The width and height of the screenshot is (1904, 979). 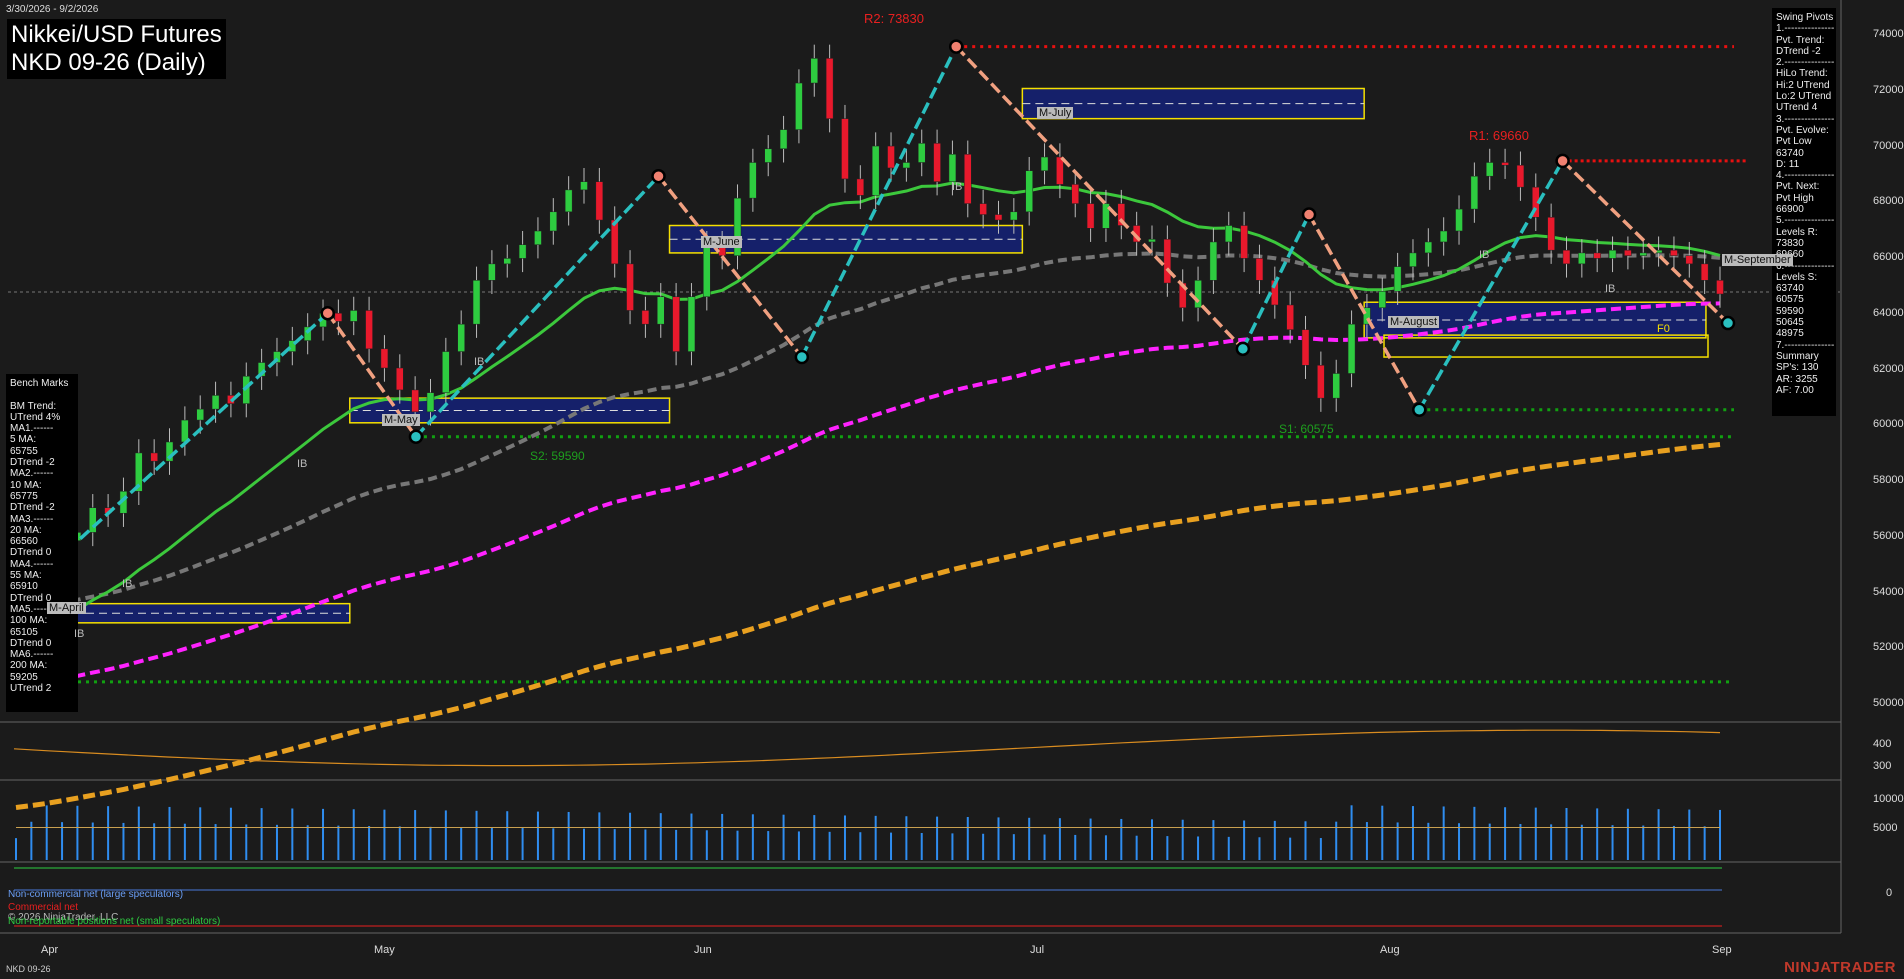 What do you see at coordinates (50, 950) in the screenshot?
I see `month-tick: Apr` at bounding box center [50, 950].